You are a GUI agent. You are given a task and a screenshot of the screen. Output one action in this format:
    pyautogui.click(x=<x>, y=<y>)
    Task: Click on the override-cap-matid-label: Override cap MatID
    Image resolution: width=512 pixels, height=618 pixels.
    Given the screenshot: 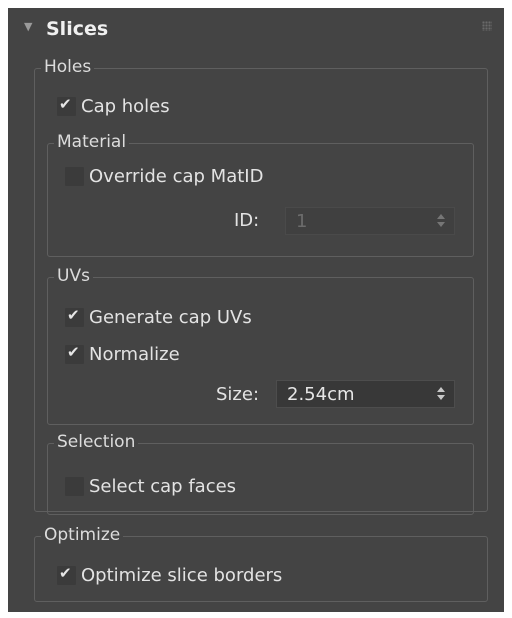 What is the action you would take?
    pyautogui.click(x=176, y=176)
    